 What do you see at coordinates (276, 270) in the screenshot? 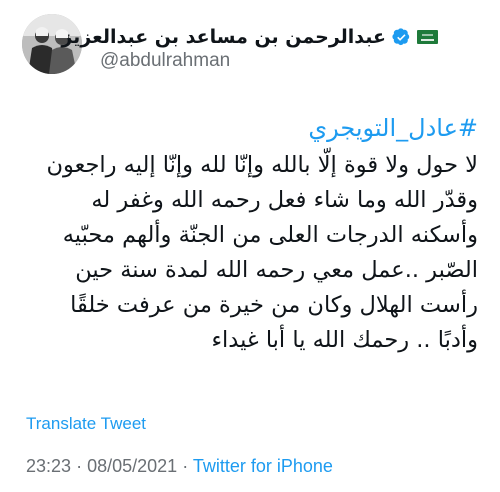
I see `tweet-line: الصّبر ..عمل معي رحمه الله لمدة سنة حين` at bounding box center [276, 270].